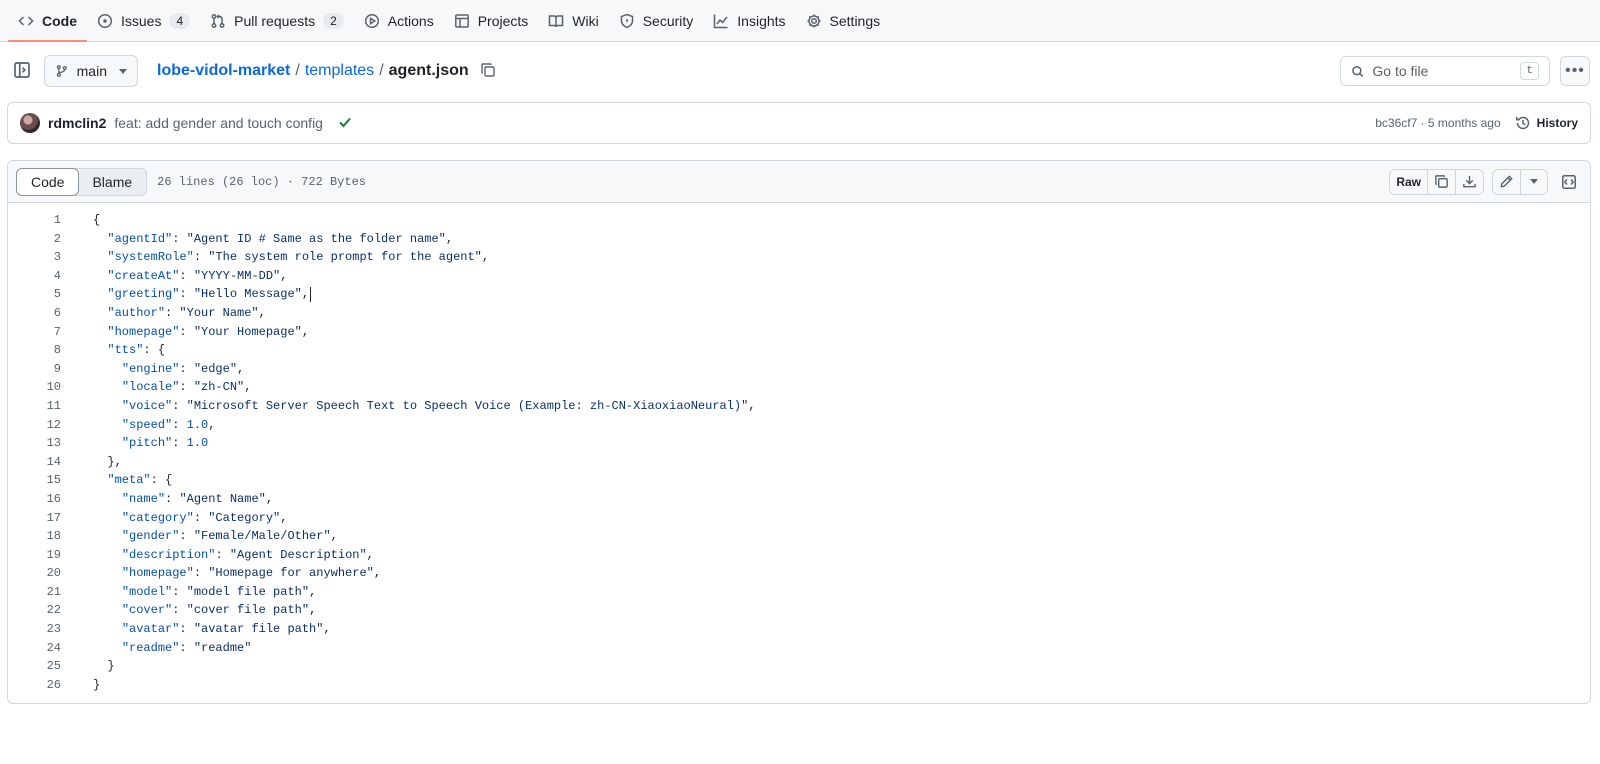  Describe the element at coordinates (399, 21) in the screenshot. I see `tab-actions: Actions` at that location.